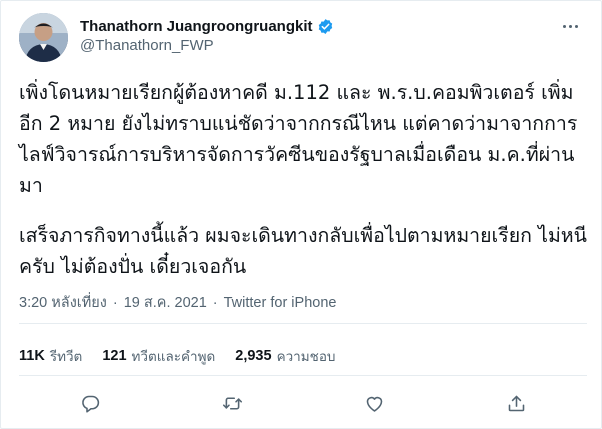 Image resolution: width=602 pixels, height=429 pixels. What do you see at coordinates (570, 26) in the screenshot?
I see `more-options-icon` at bounding box center [570, 26].